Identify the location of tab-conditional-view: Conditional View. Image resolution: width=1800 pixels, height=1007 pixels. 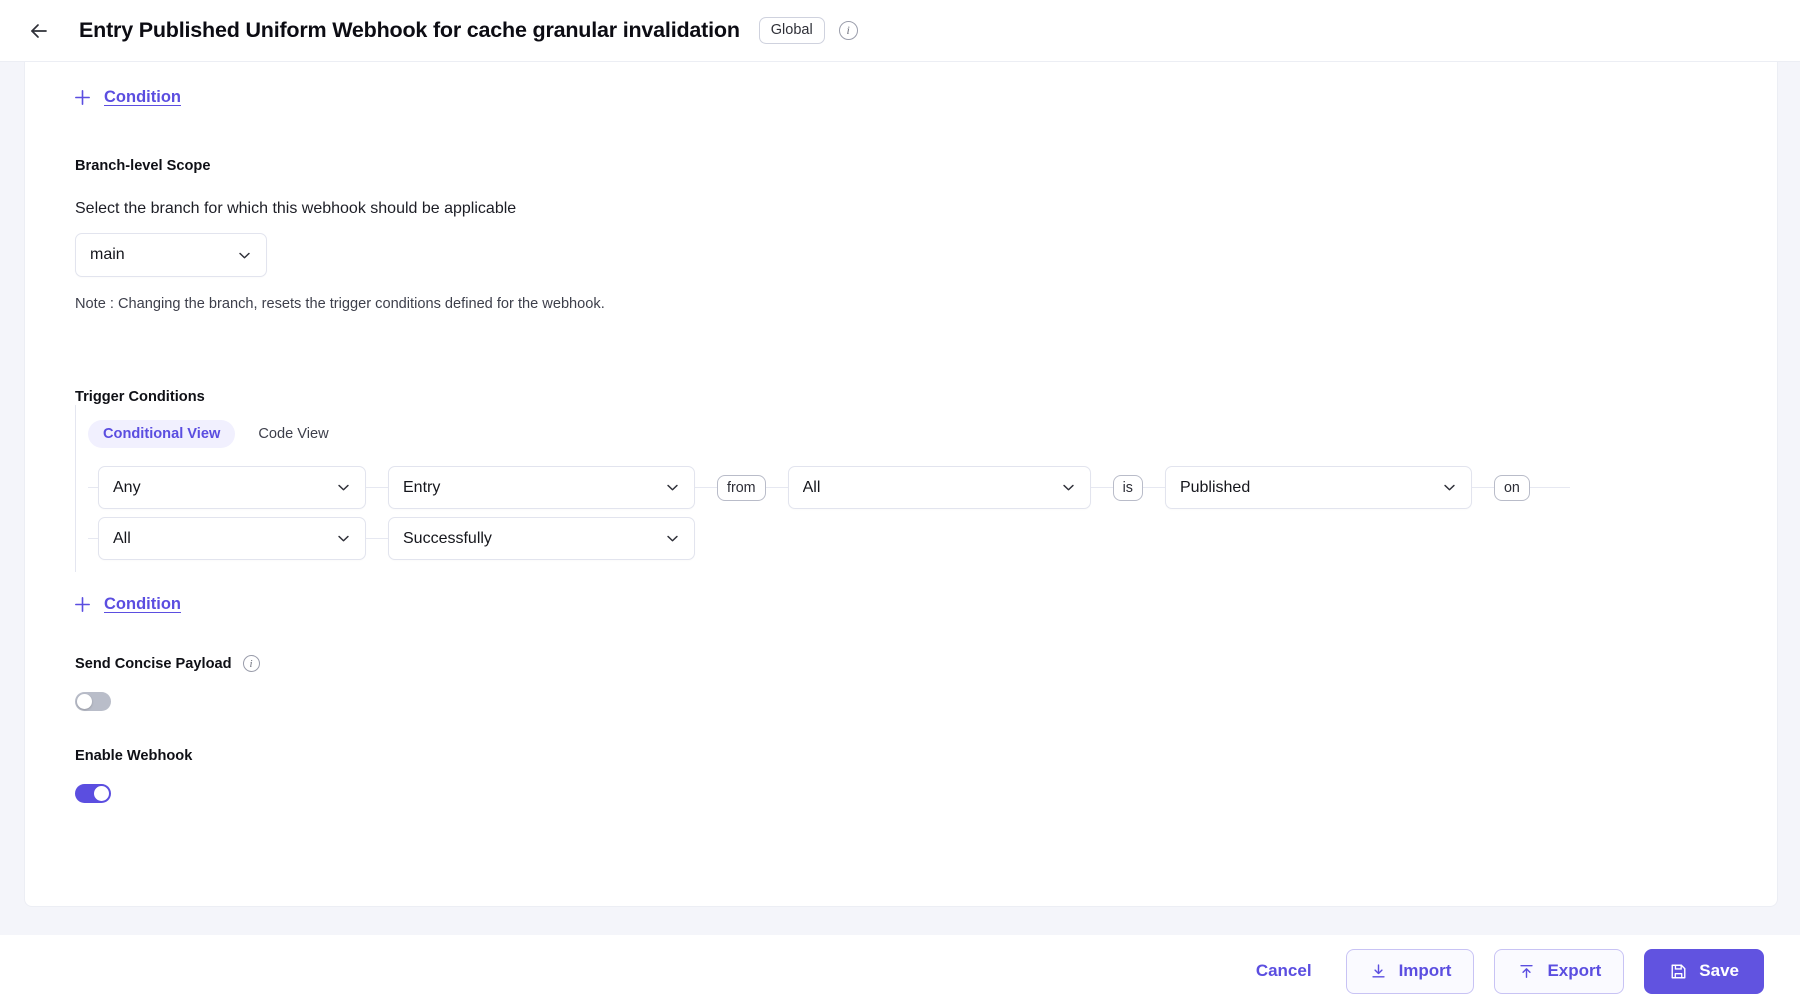
(162, 434).